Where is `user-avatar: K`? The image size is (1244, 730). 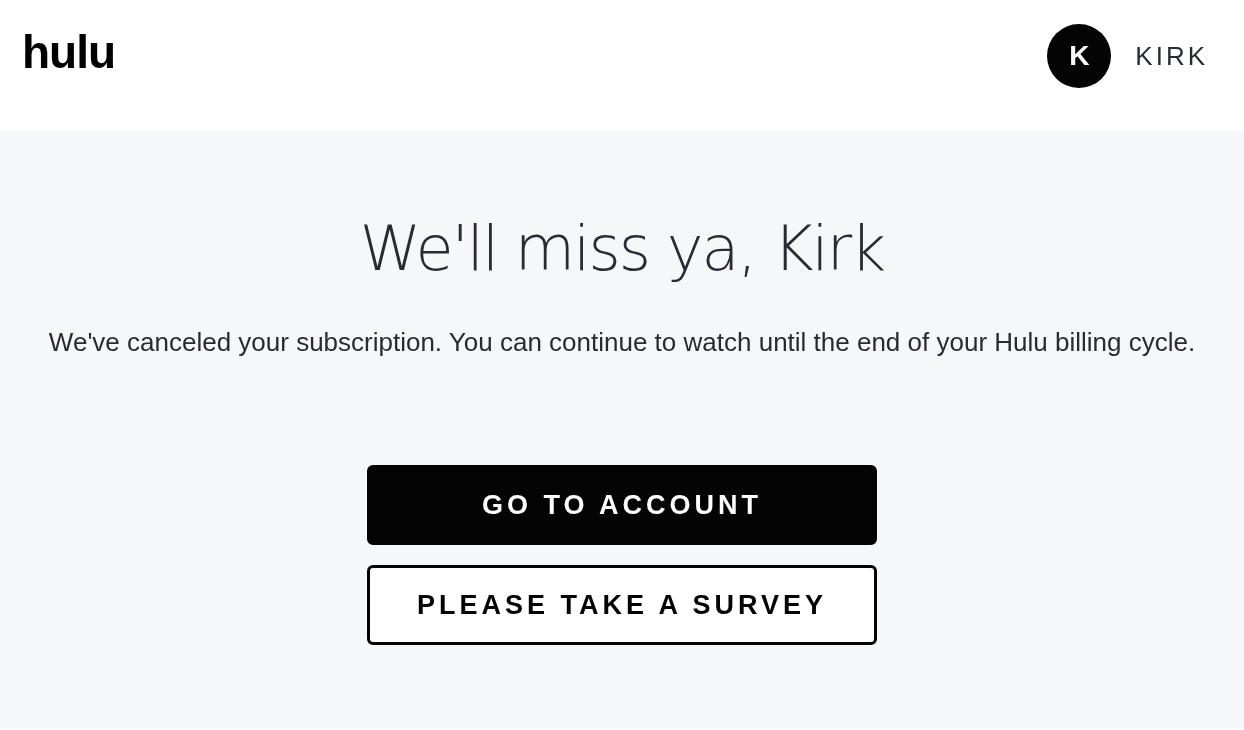 user-avatar: K is located at coordinates (1079, 56).